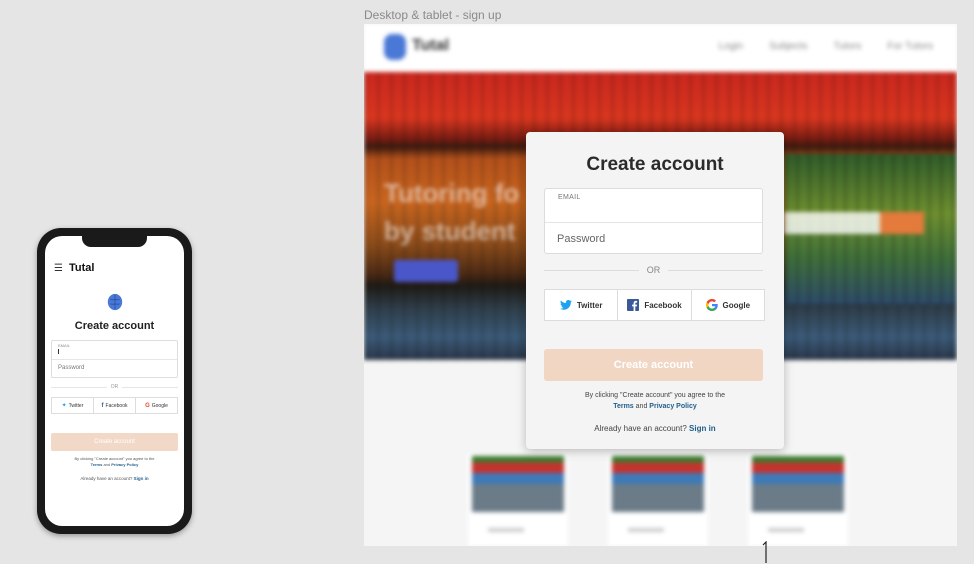 This screenshot has width=974, height=564. I want to click on twitter-icon, so click(565, 305).